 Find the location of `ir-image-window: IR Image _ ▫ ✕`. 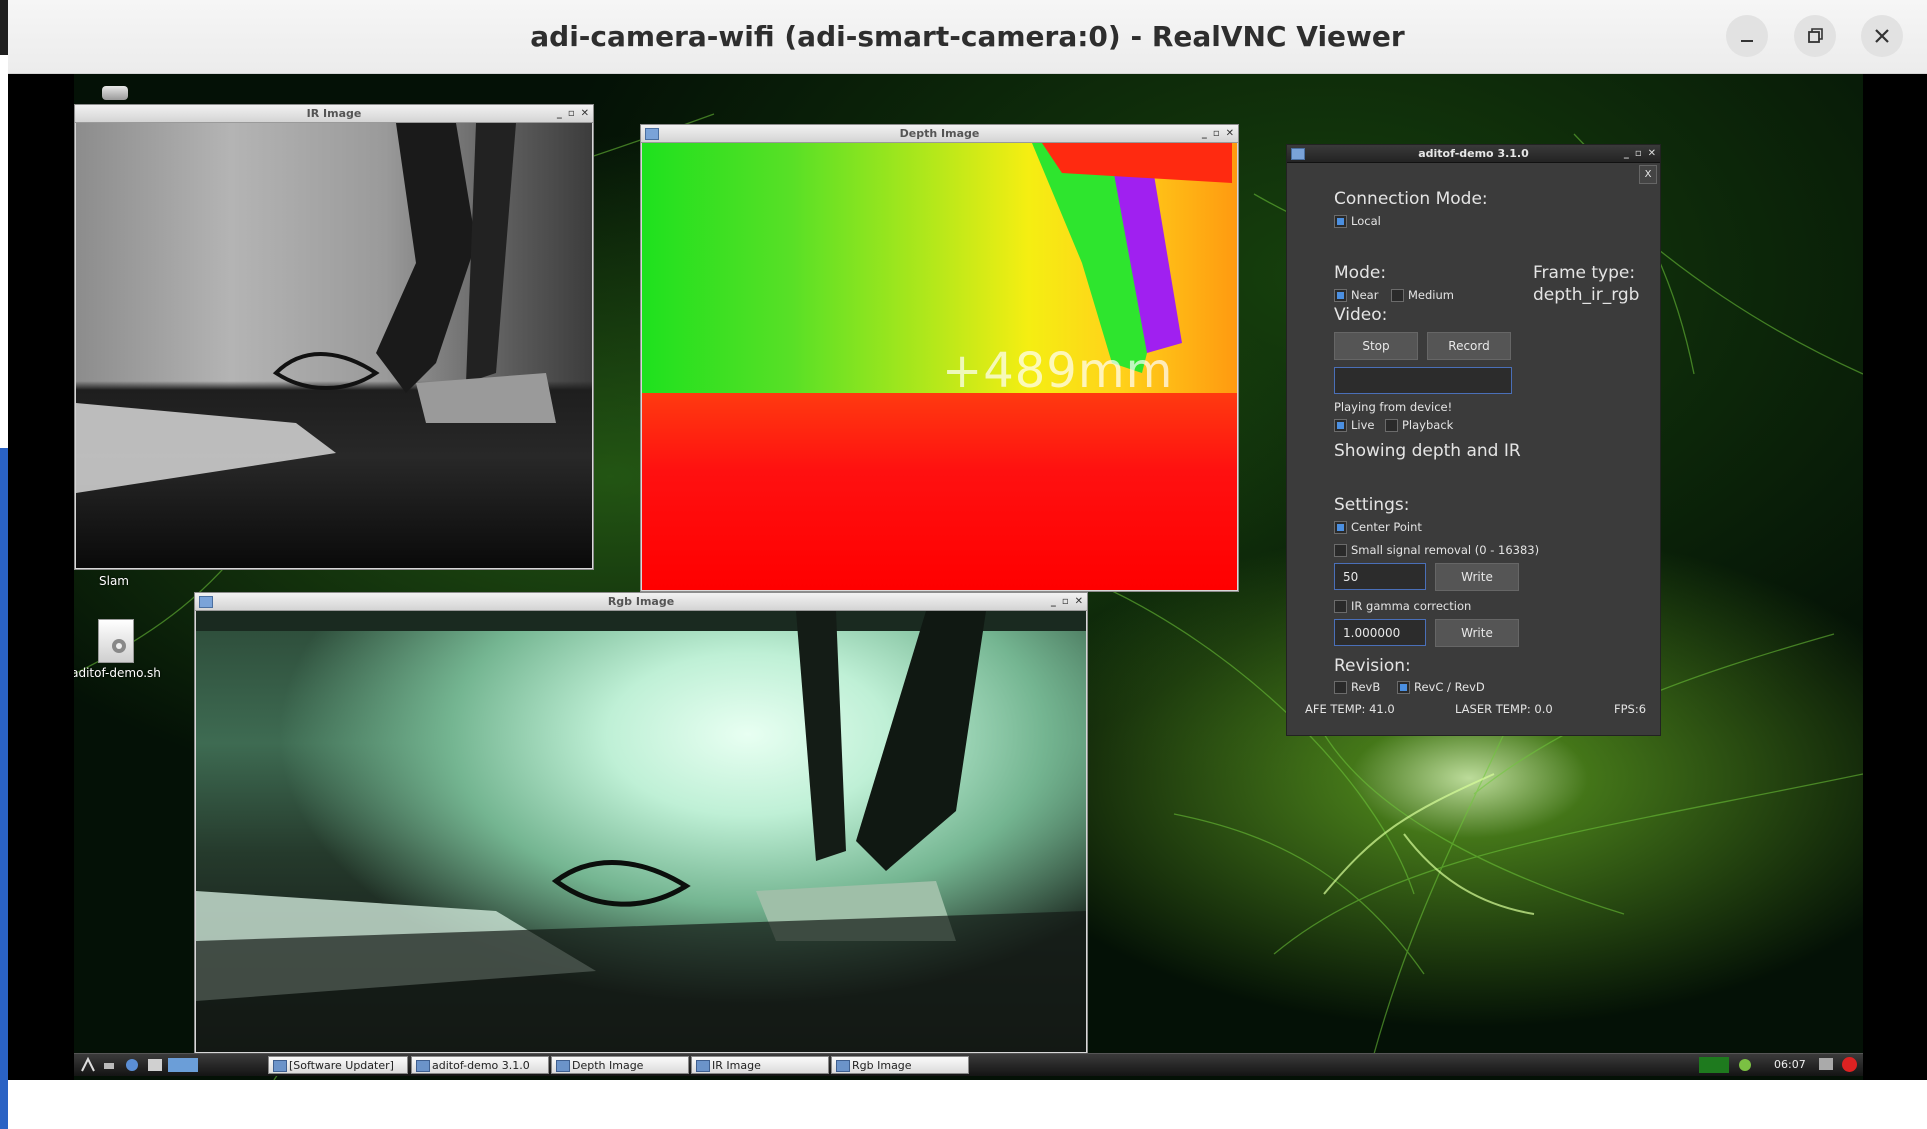

ir-image-window: IR Image _ ▫ ✕ is located at coordinates (334, 337).